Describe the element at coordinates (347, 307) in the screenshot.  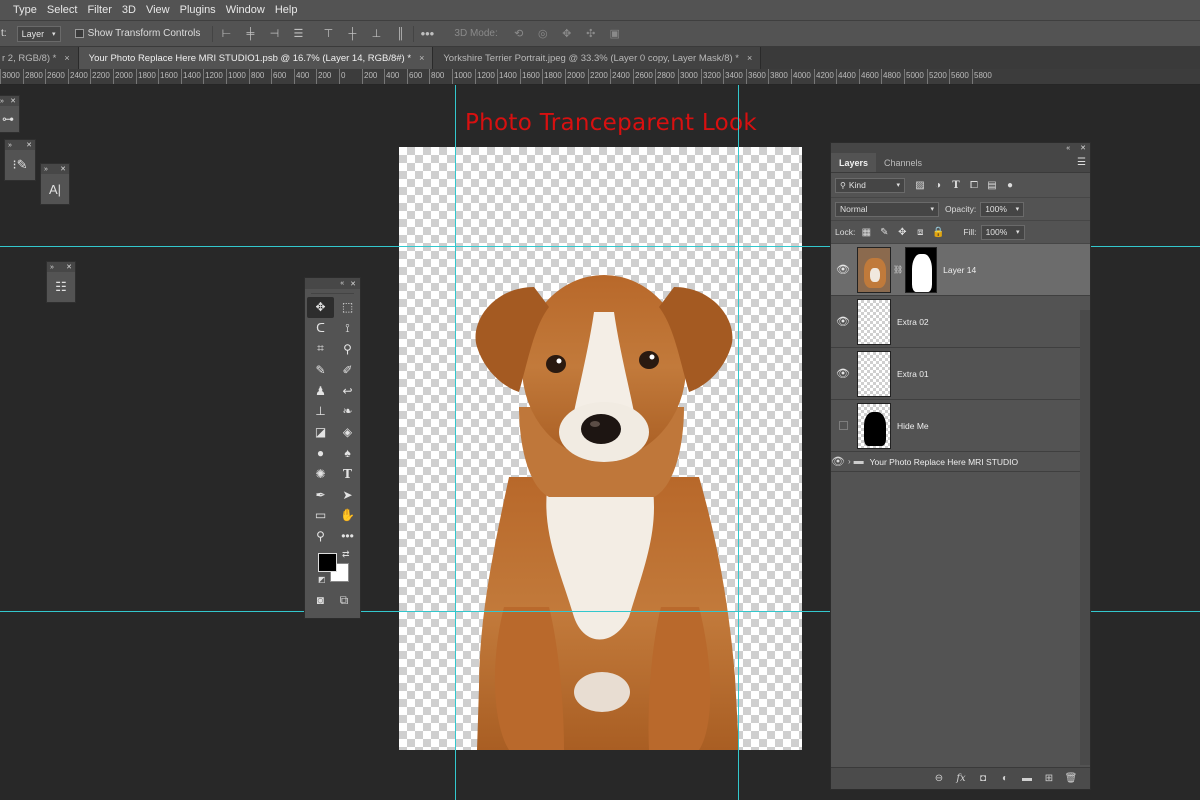
I see `marquee-tool-icon: ⬚` at that location.